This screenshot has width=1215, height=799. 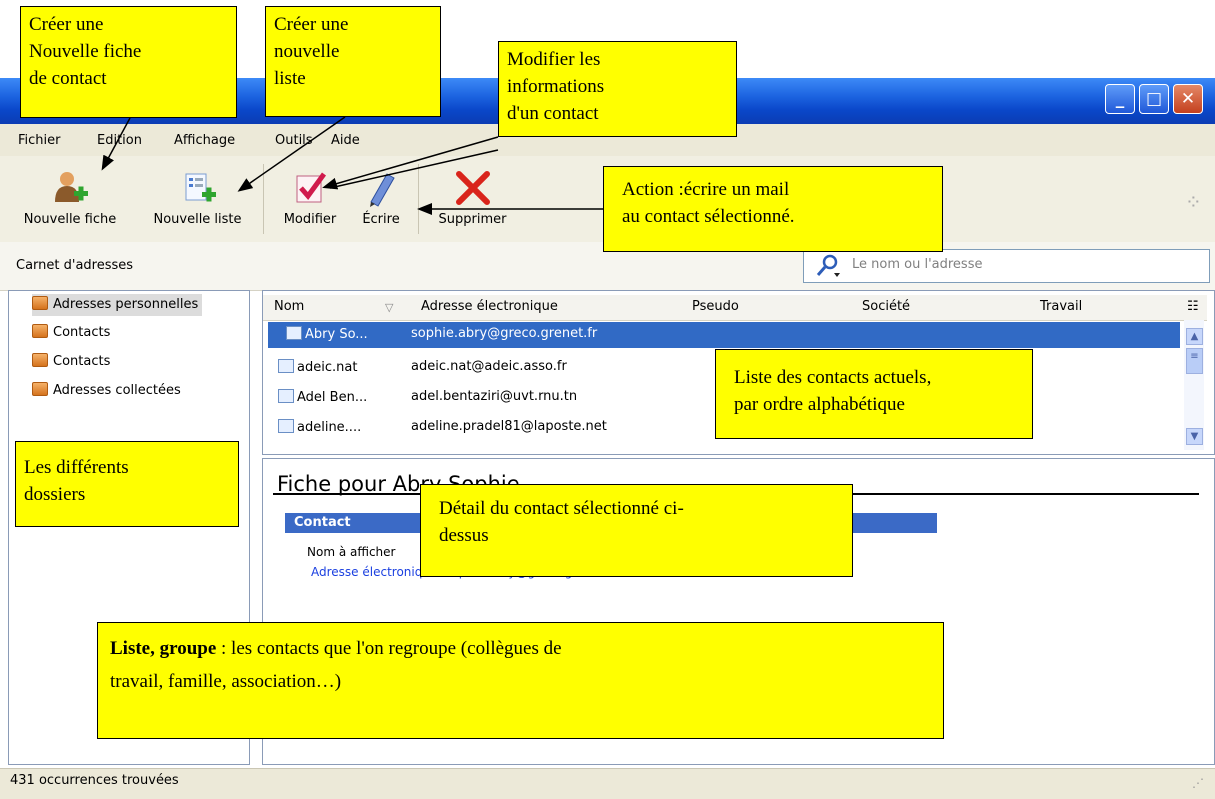 I want to click on arrow-modify, so click(x=410, y=163).